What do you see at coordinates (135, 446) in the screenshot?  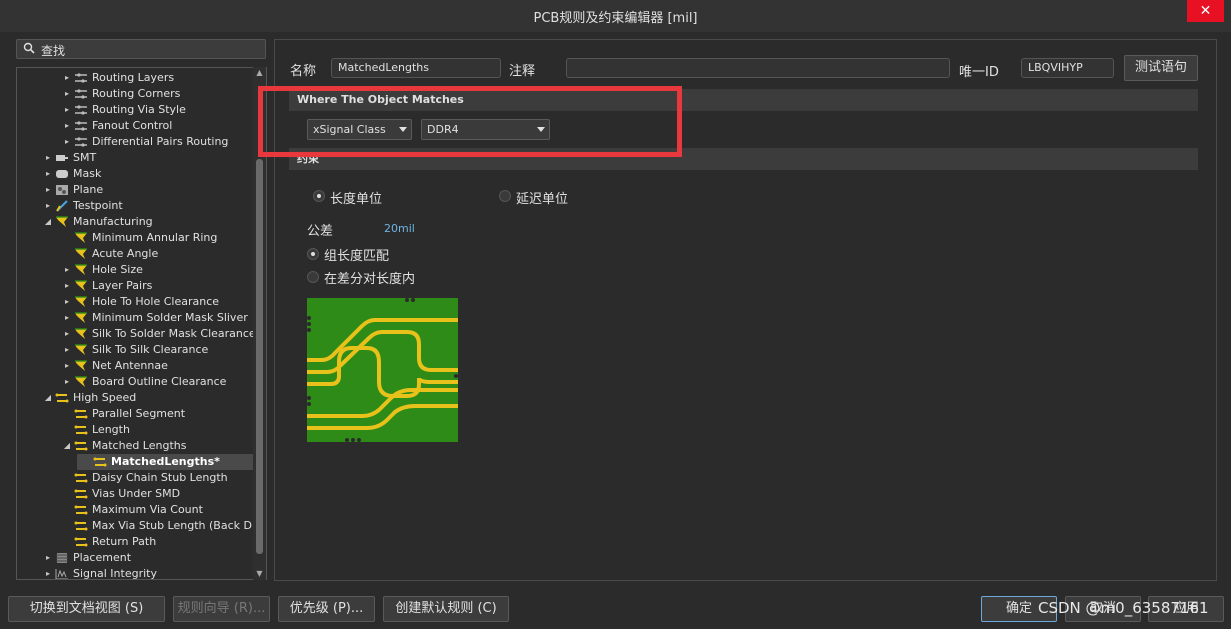 I see `tree-item: ◢ Matched Lengths` at bounding box center [135, 446].